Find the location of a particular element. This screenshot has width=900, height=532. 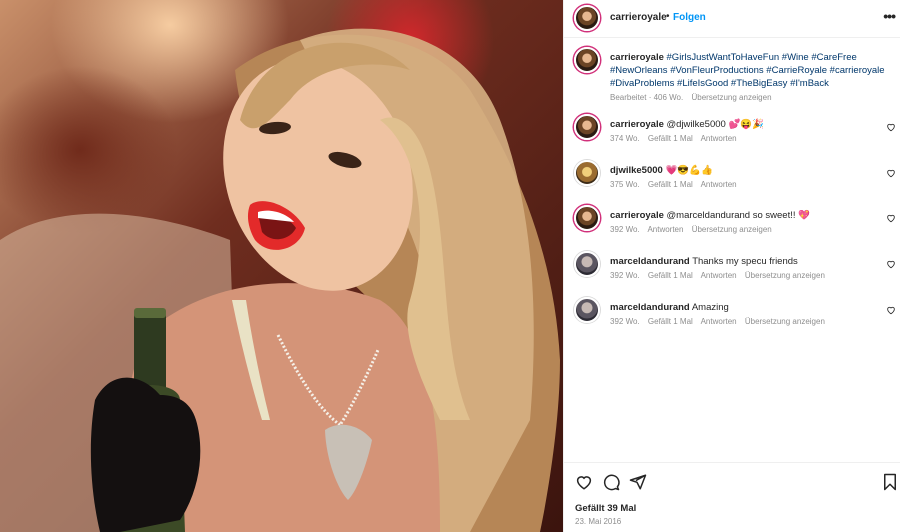

caption-avatar is located at coordinates (587, 60).